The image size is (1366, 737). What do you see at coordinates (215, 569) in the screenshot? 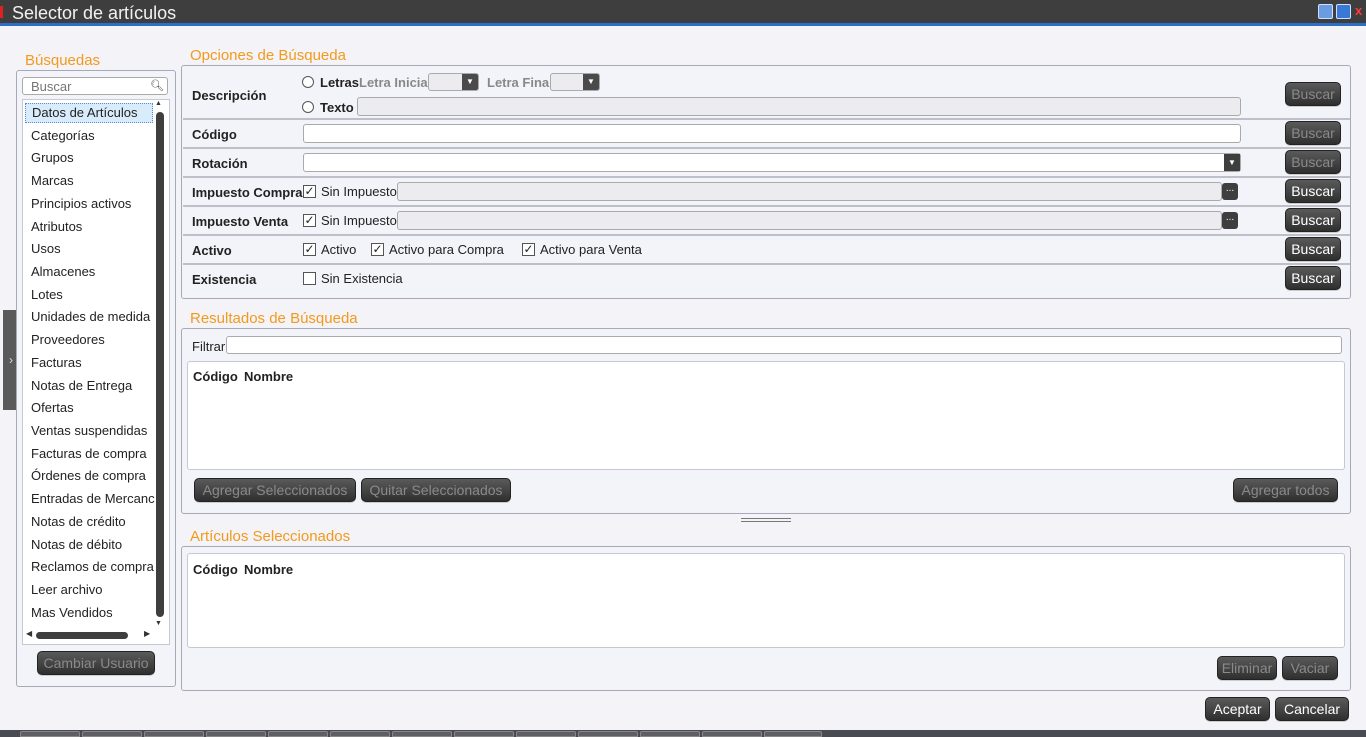
I see `selected-column-codigo: Código` at bounding box center [215, 569].